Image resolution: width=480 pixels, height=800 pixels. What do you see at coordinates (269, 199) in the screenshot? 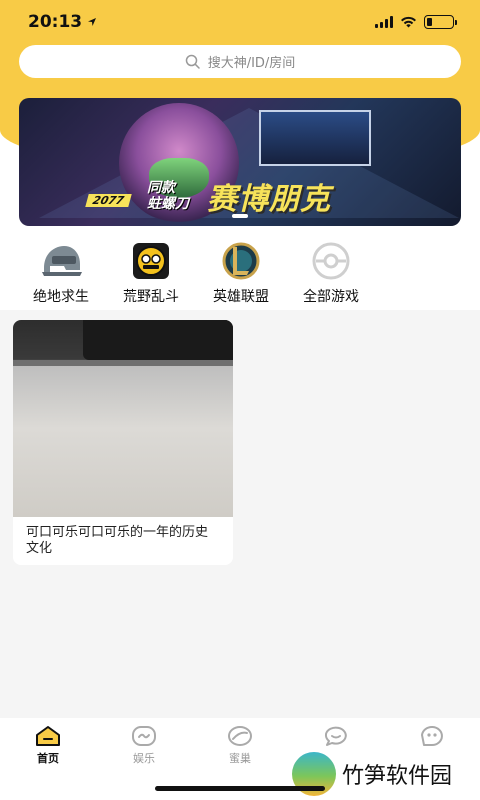
I see `banner-title: 赛博朋克` at bounding box center [269, 199].